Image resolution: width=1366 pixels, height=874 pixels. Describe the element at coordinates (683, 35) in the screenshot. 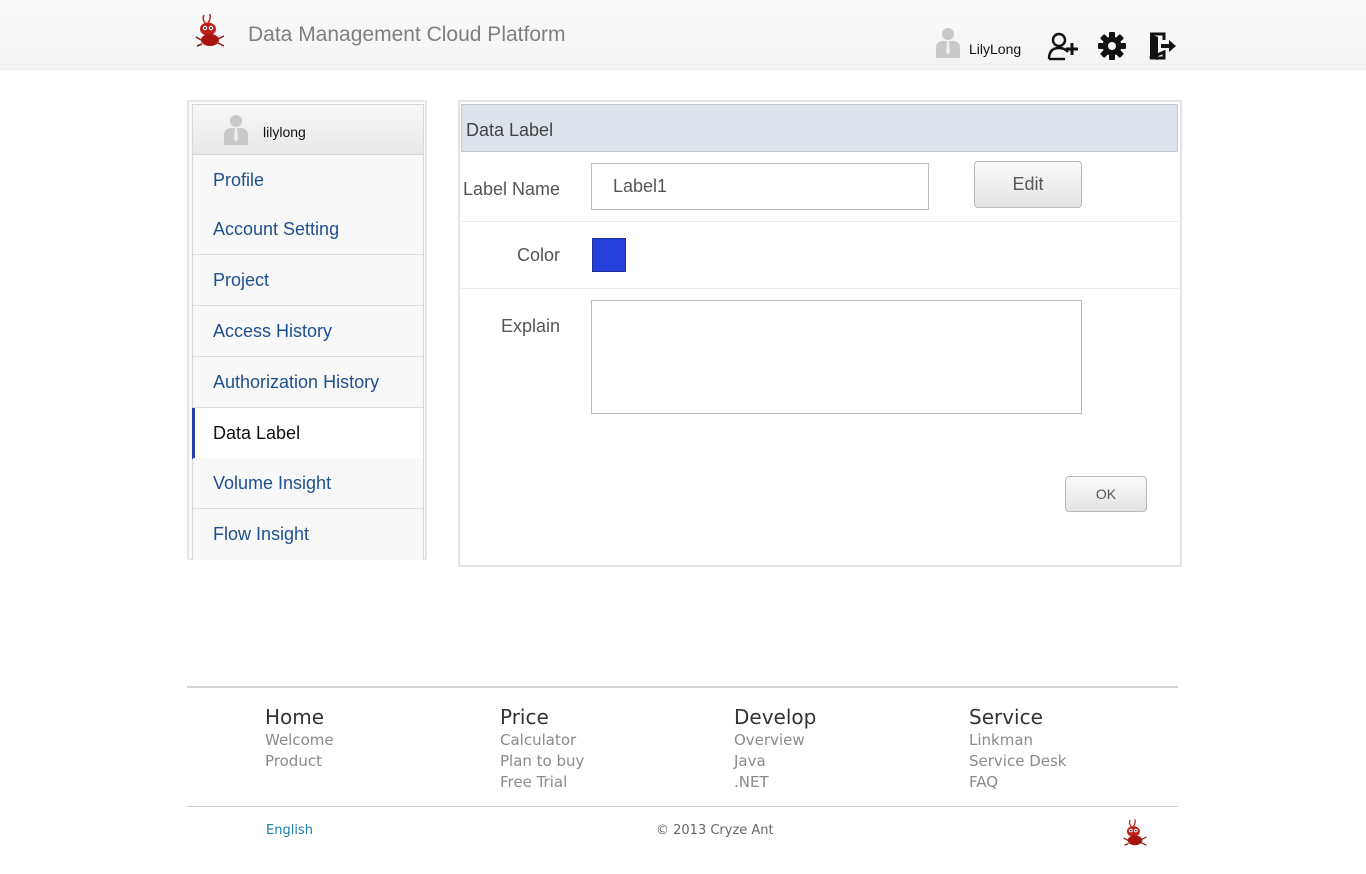

I see `top-bar: Data Management Cloud Platform LilyLong` at that location.